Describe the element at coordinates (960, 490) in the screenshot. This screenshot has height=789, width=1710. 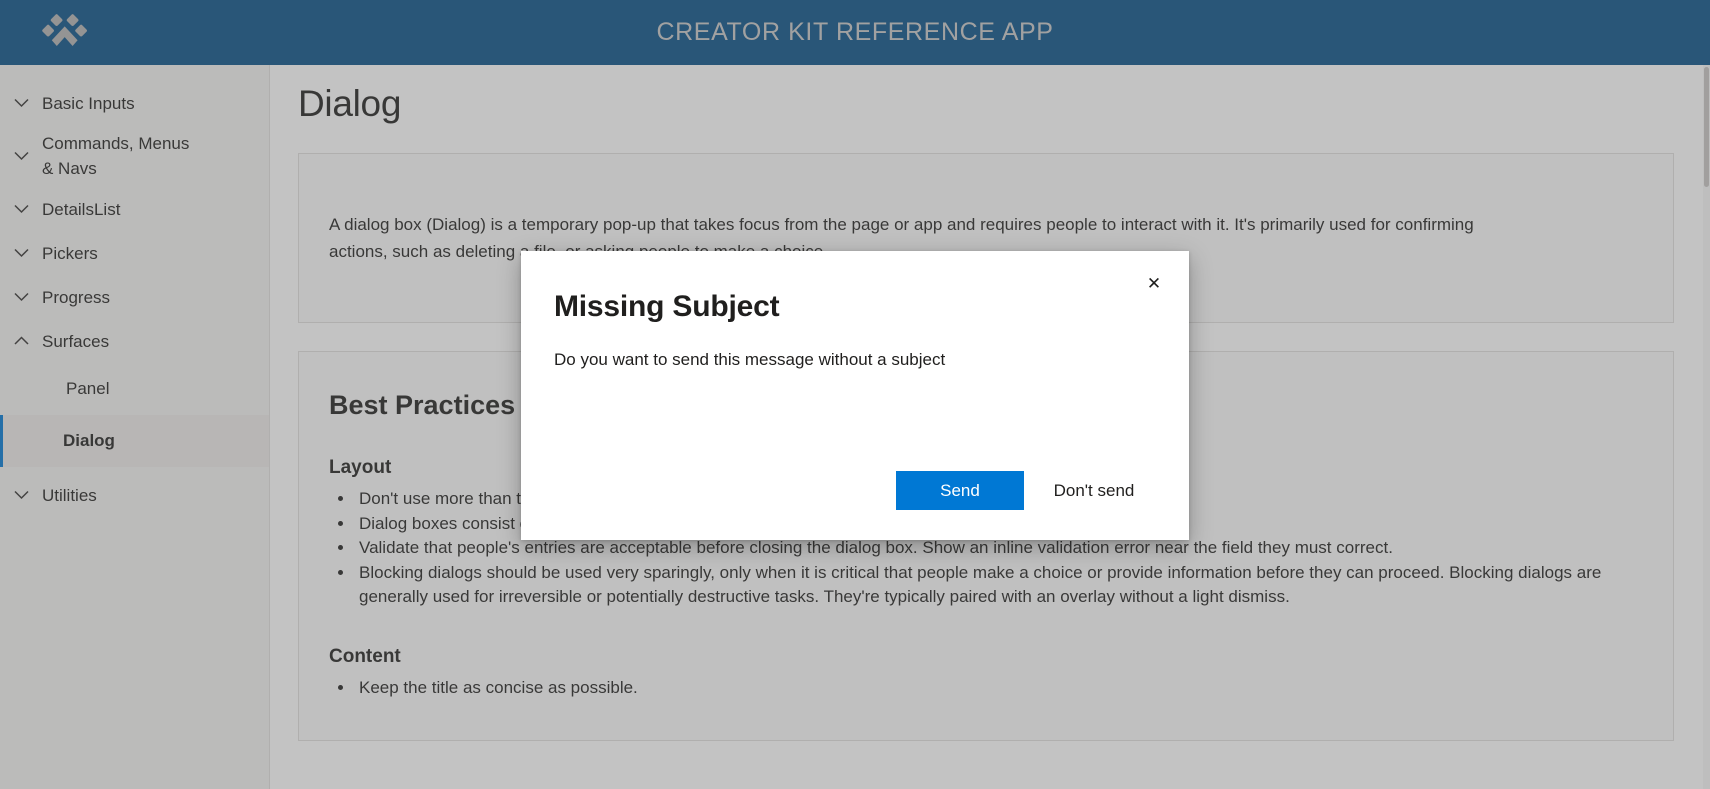
I see `send-button: Send` at that location.